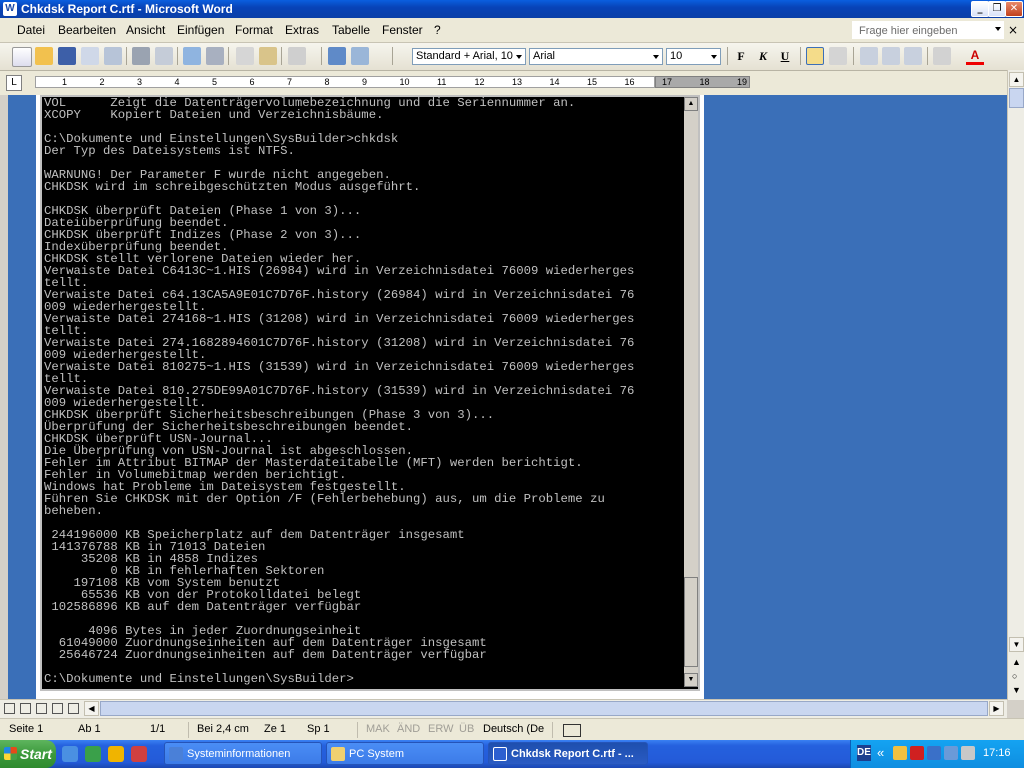 The height and width of the screenshot is (768, 1024). What do you see at coordinates (141, 56) in the screenshot?
I see `print-icon` at bounding box center [141, 56].